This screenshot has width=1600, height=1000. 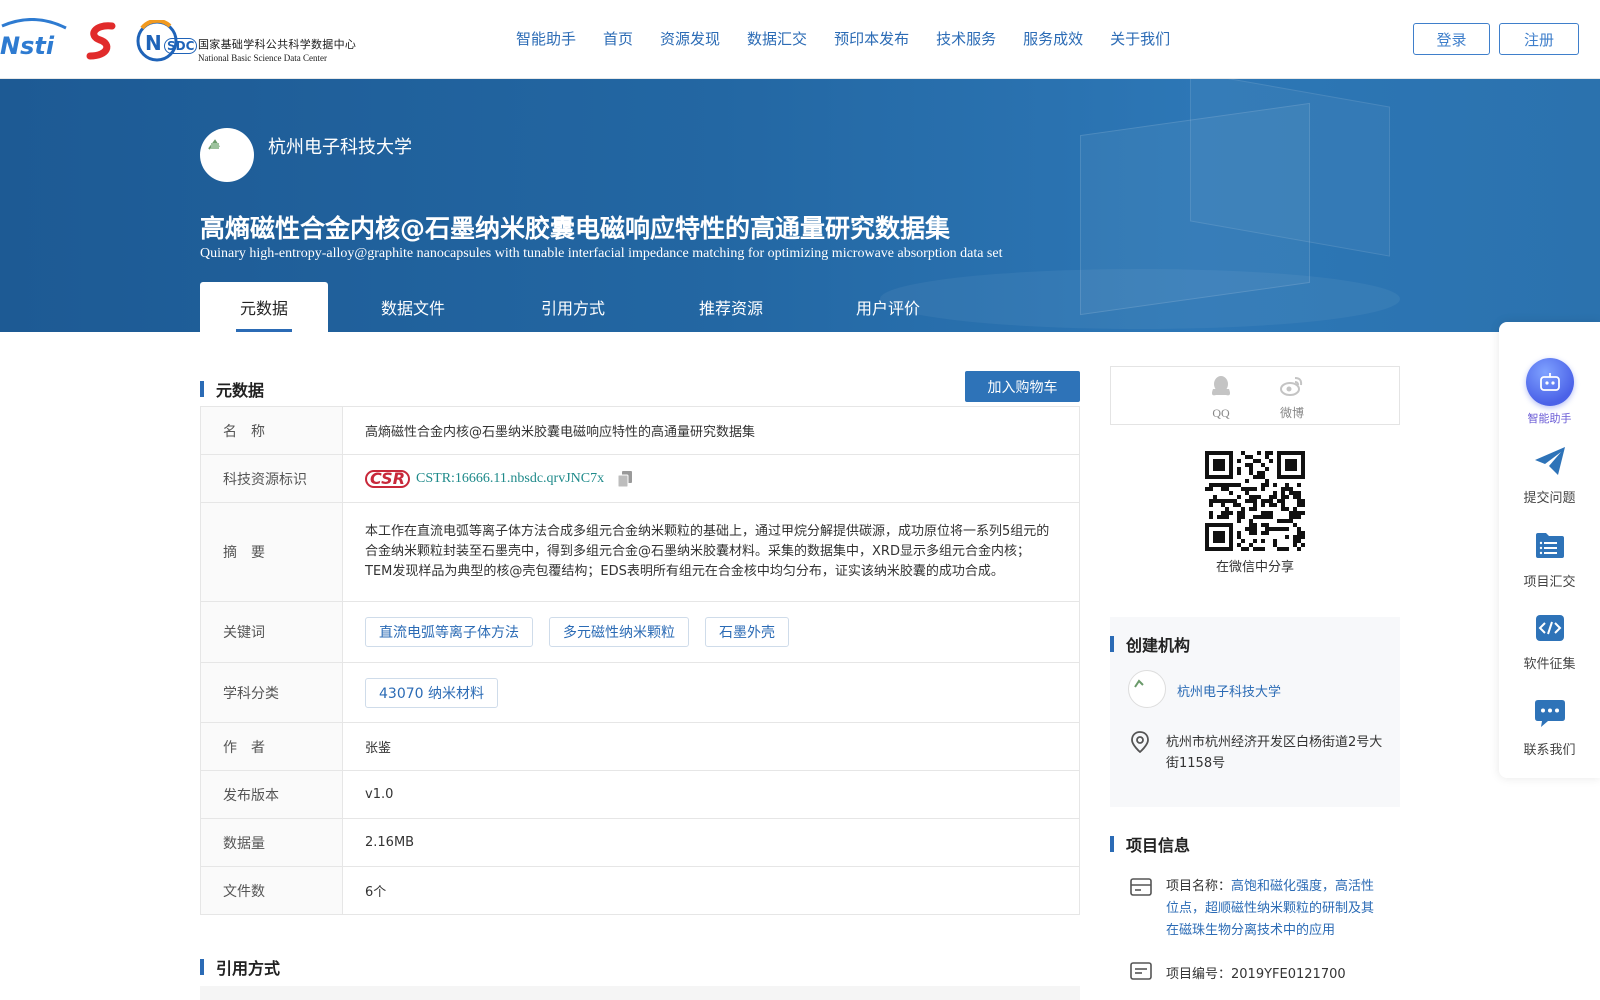 I want to click on table-row: 作 者 张鉴, so click(x=640, y=747).